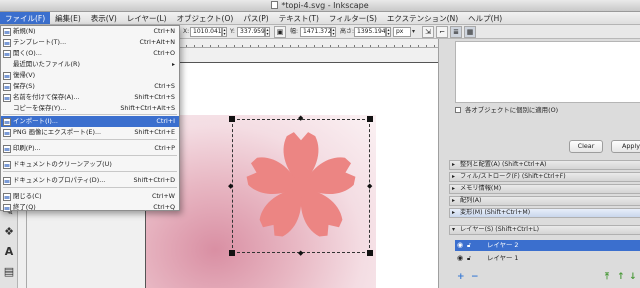 This screenshot has height=288, width=640. What do you see at coordinates (68, 18) in the screenshot?
I see `menu-edit: 編集(E)` at bounding box center [68, 18].